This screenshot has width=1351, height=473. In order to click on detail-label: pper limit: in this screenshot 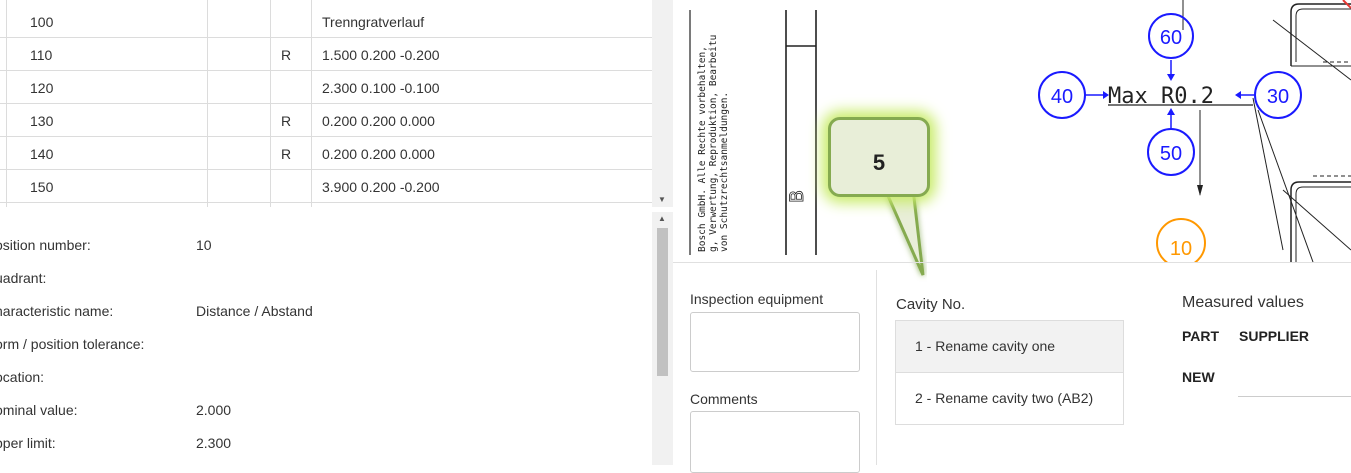, I will do `click(28, 443)`.